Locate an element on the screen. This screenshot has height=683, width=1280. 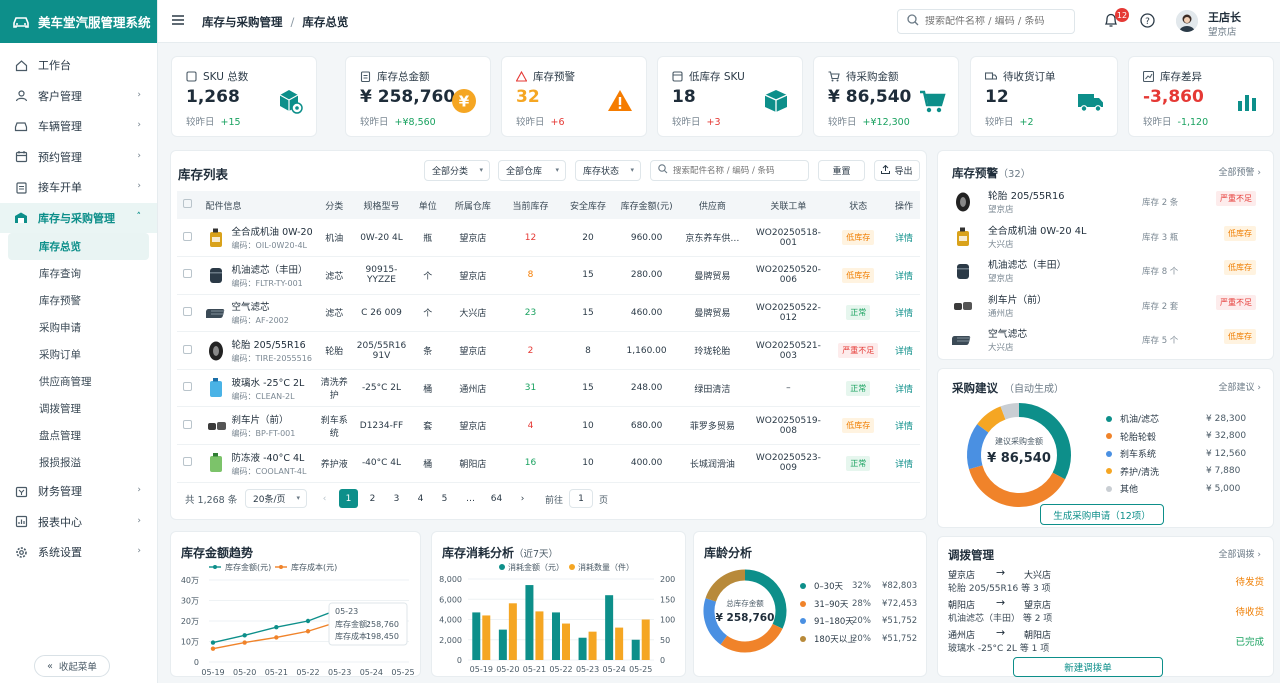
sidebar-subitem-warning: 库存预警 is located at coordinates (78, 300).